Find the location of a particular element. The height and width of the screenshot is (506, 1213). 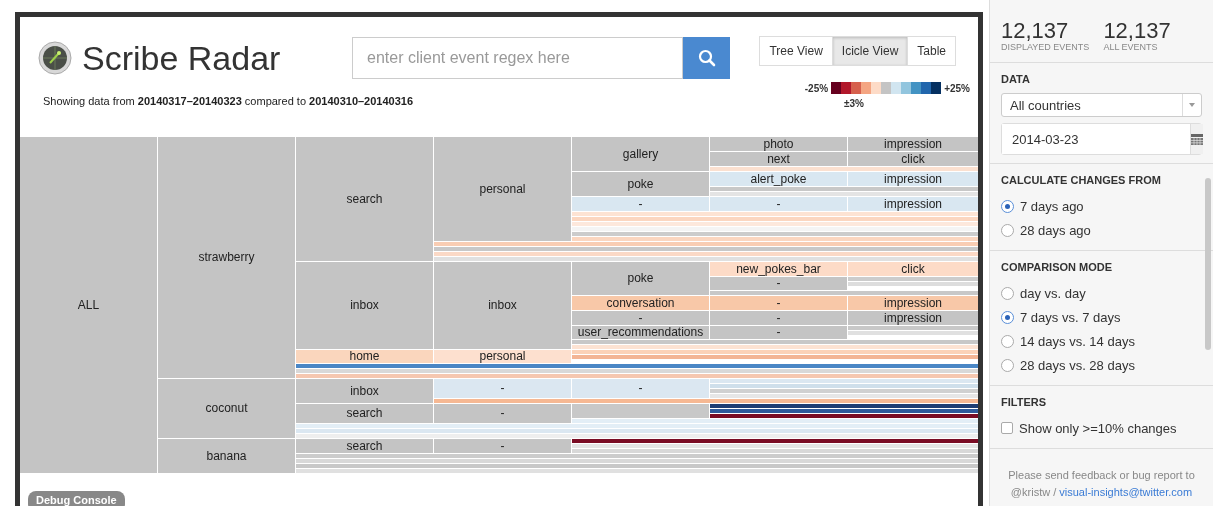

icicle-cell: gallery is located at coordinates (640, 154).